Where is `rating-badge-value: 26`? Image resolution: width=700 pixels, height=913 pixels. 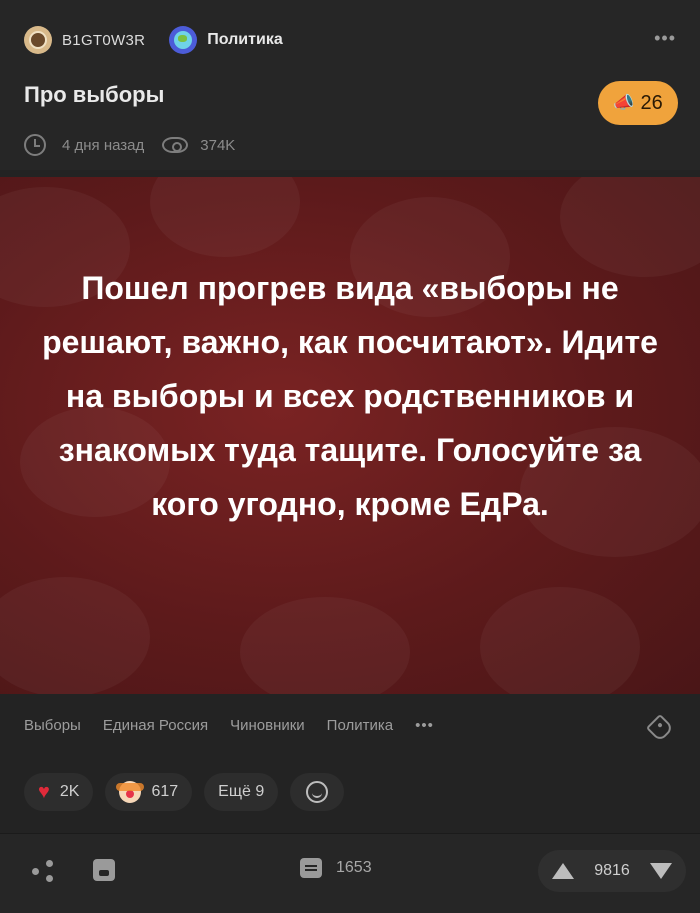 rating-badge-value: 26 is located at coordinates (651, 102).